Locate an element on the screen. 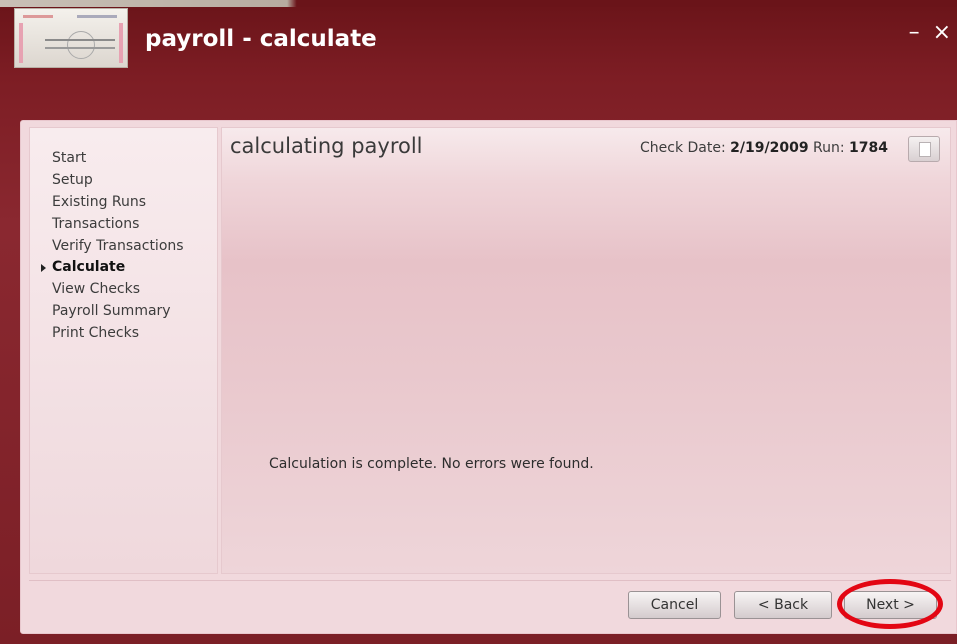 The width and height of the screenshot is (957, 644). page-title: calculating payroll is located at coordinates (326, 146).